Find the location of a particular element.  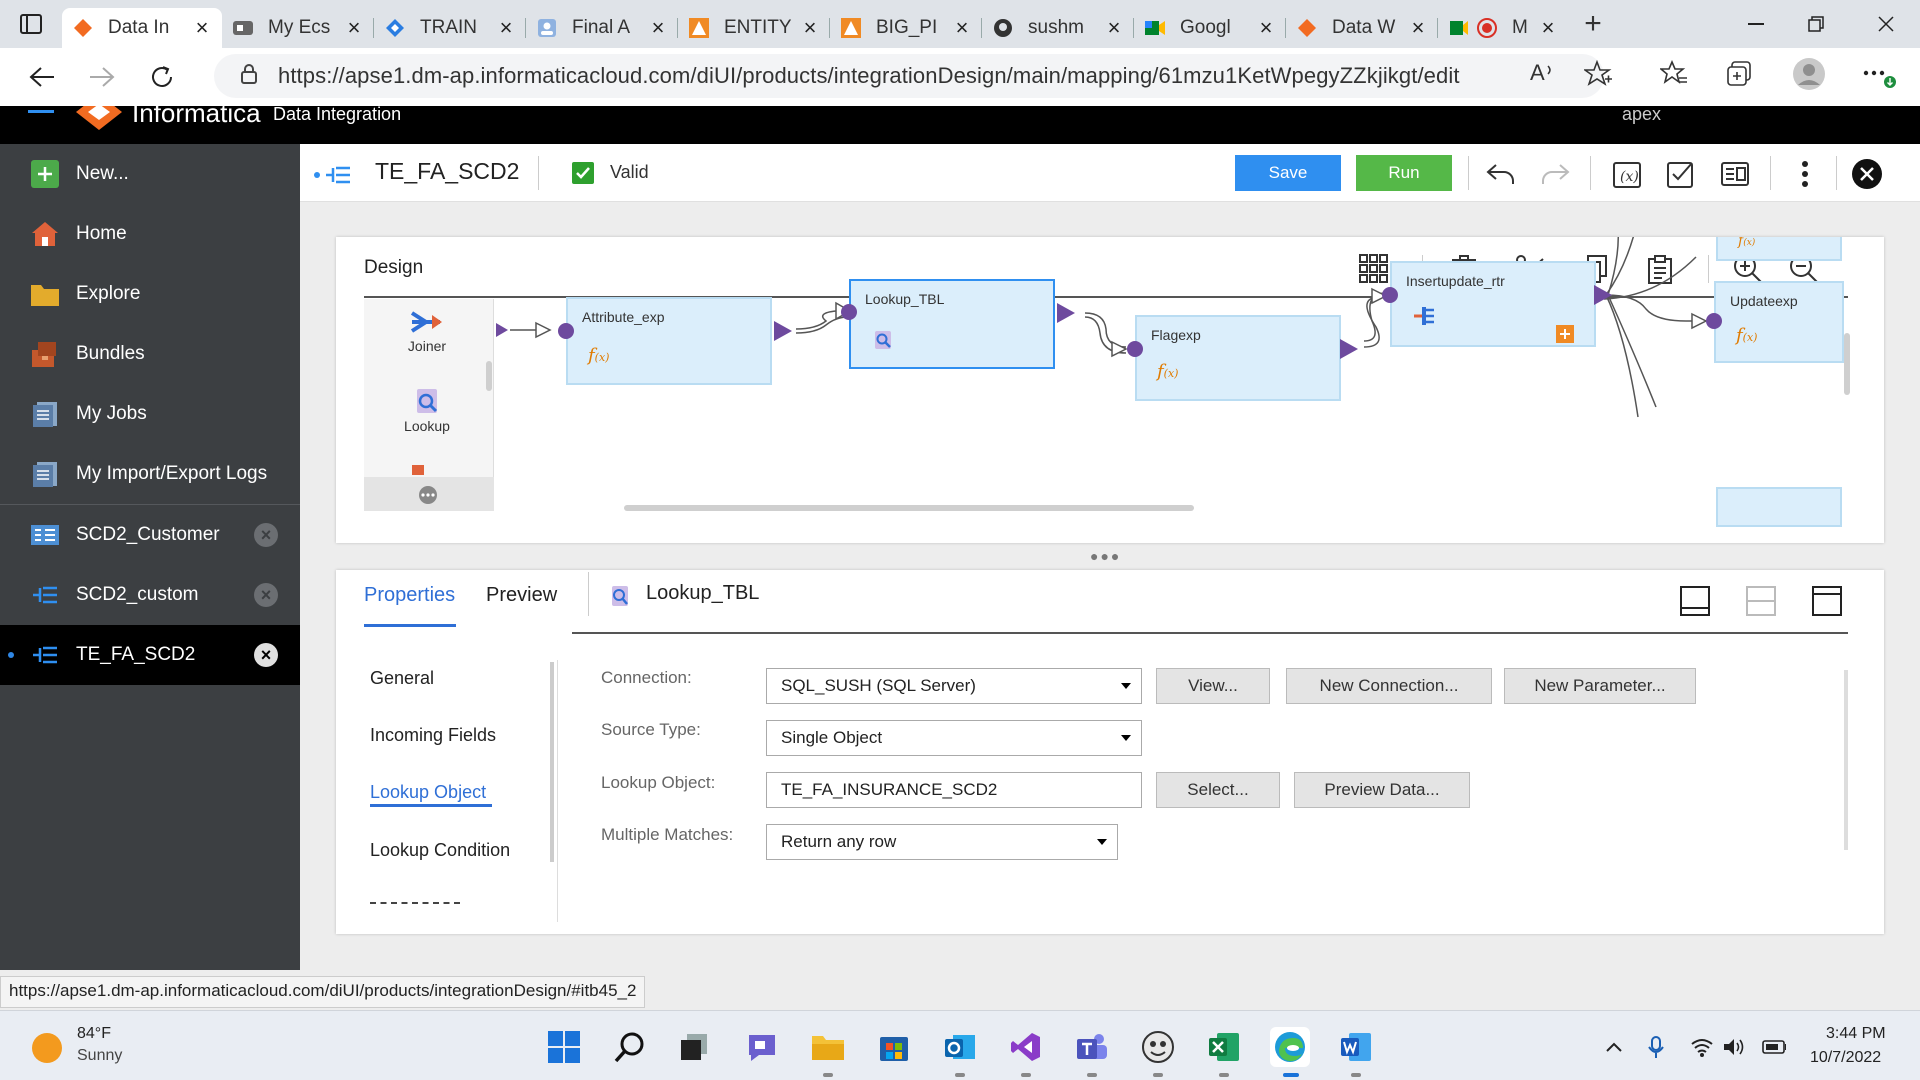

favorites-icon is located at coordinates (1673, 75).